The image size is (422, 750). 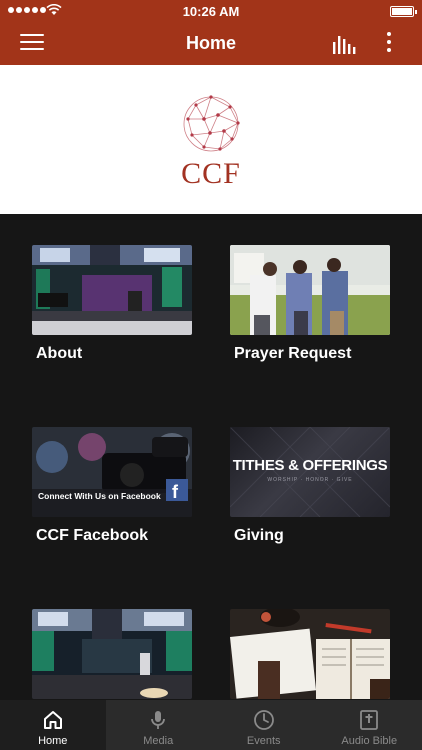 I want to click on giving-overlay-subtitle: WORSHIP · HONOR · GIVE, so click(x=310, y=480).